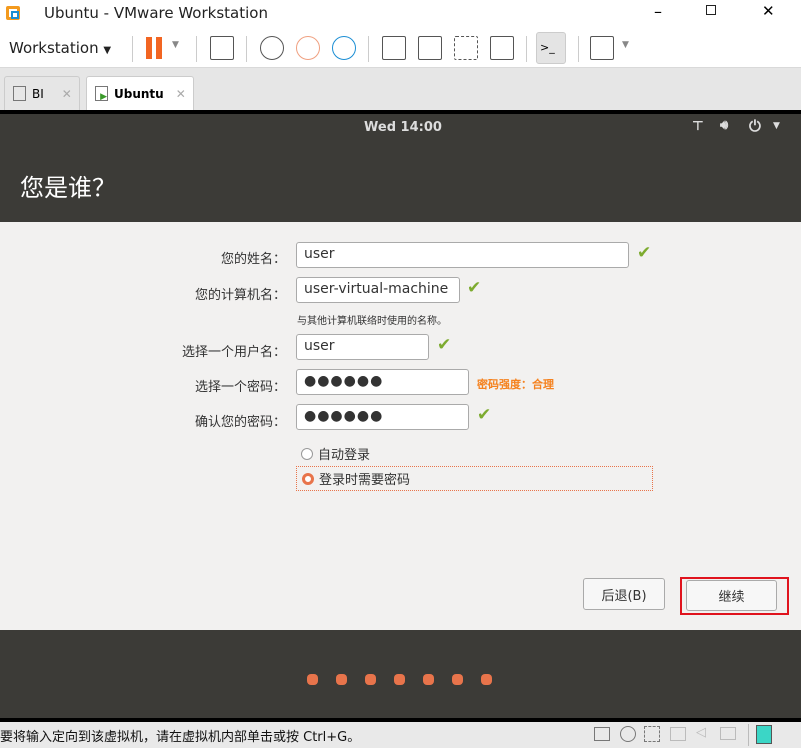 This screenshot has height=748, width=801. I want to click on thumbnail-view-icon, so click(430, 48).